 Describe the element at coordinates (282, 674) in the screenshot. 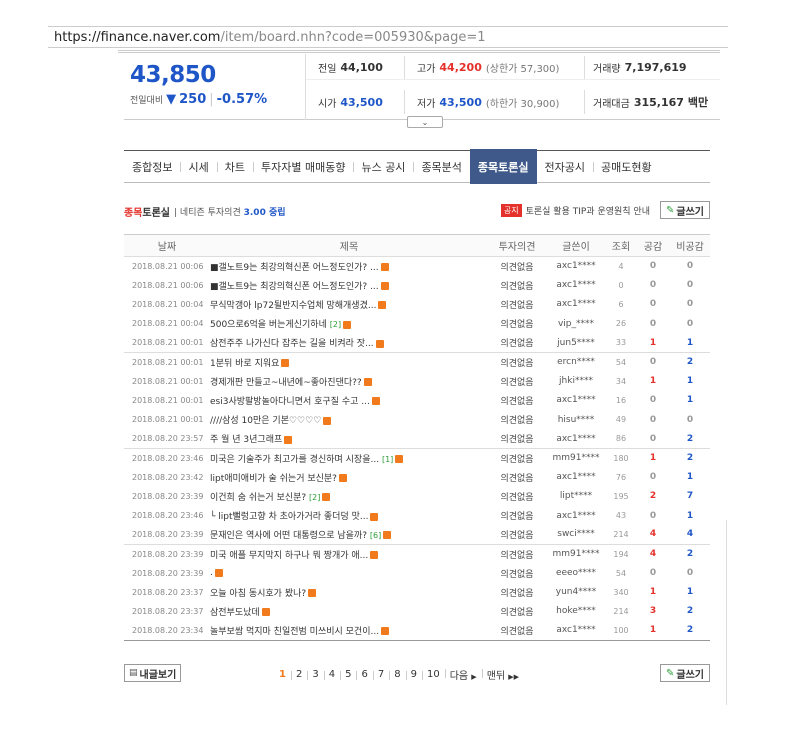

I see `page-1: 1` at that location.